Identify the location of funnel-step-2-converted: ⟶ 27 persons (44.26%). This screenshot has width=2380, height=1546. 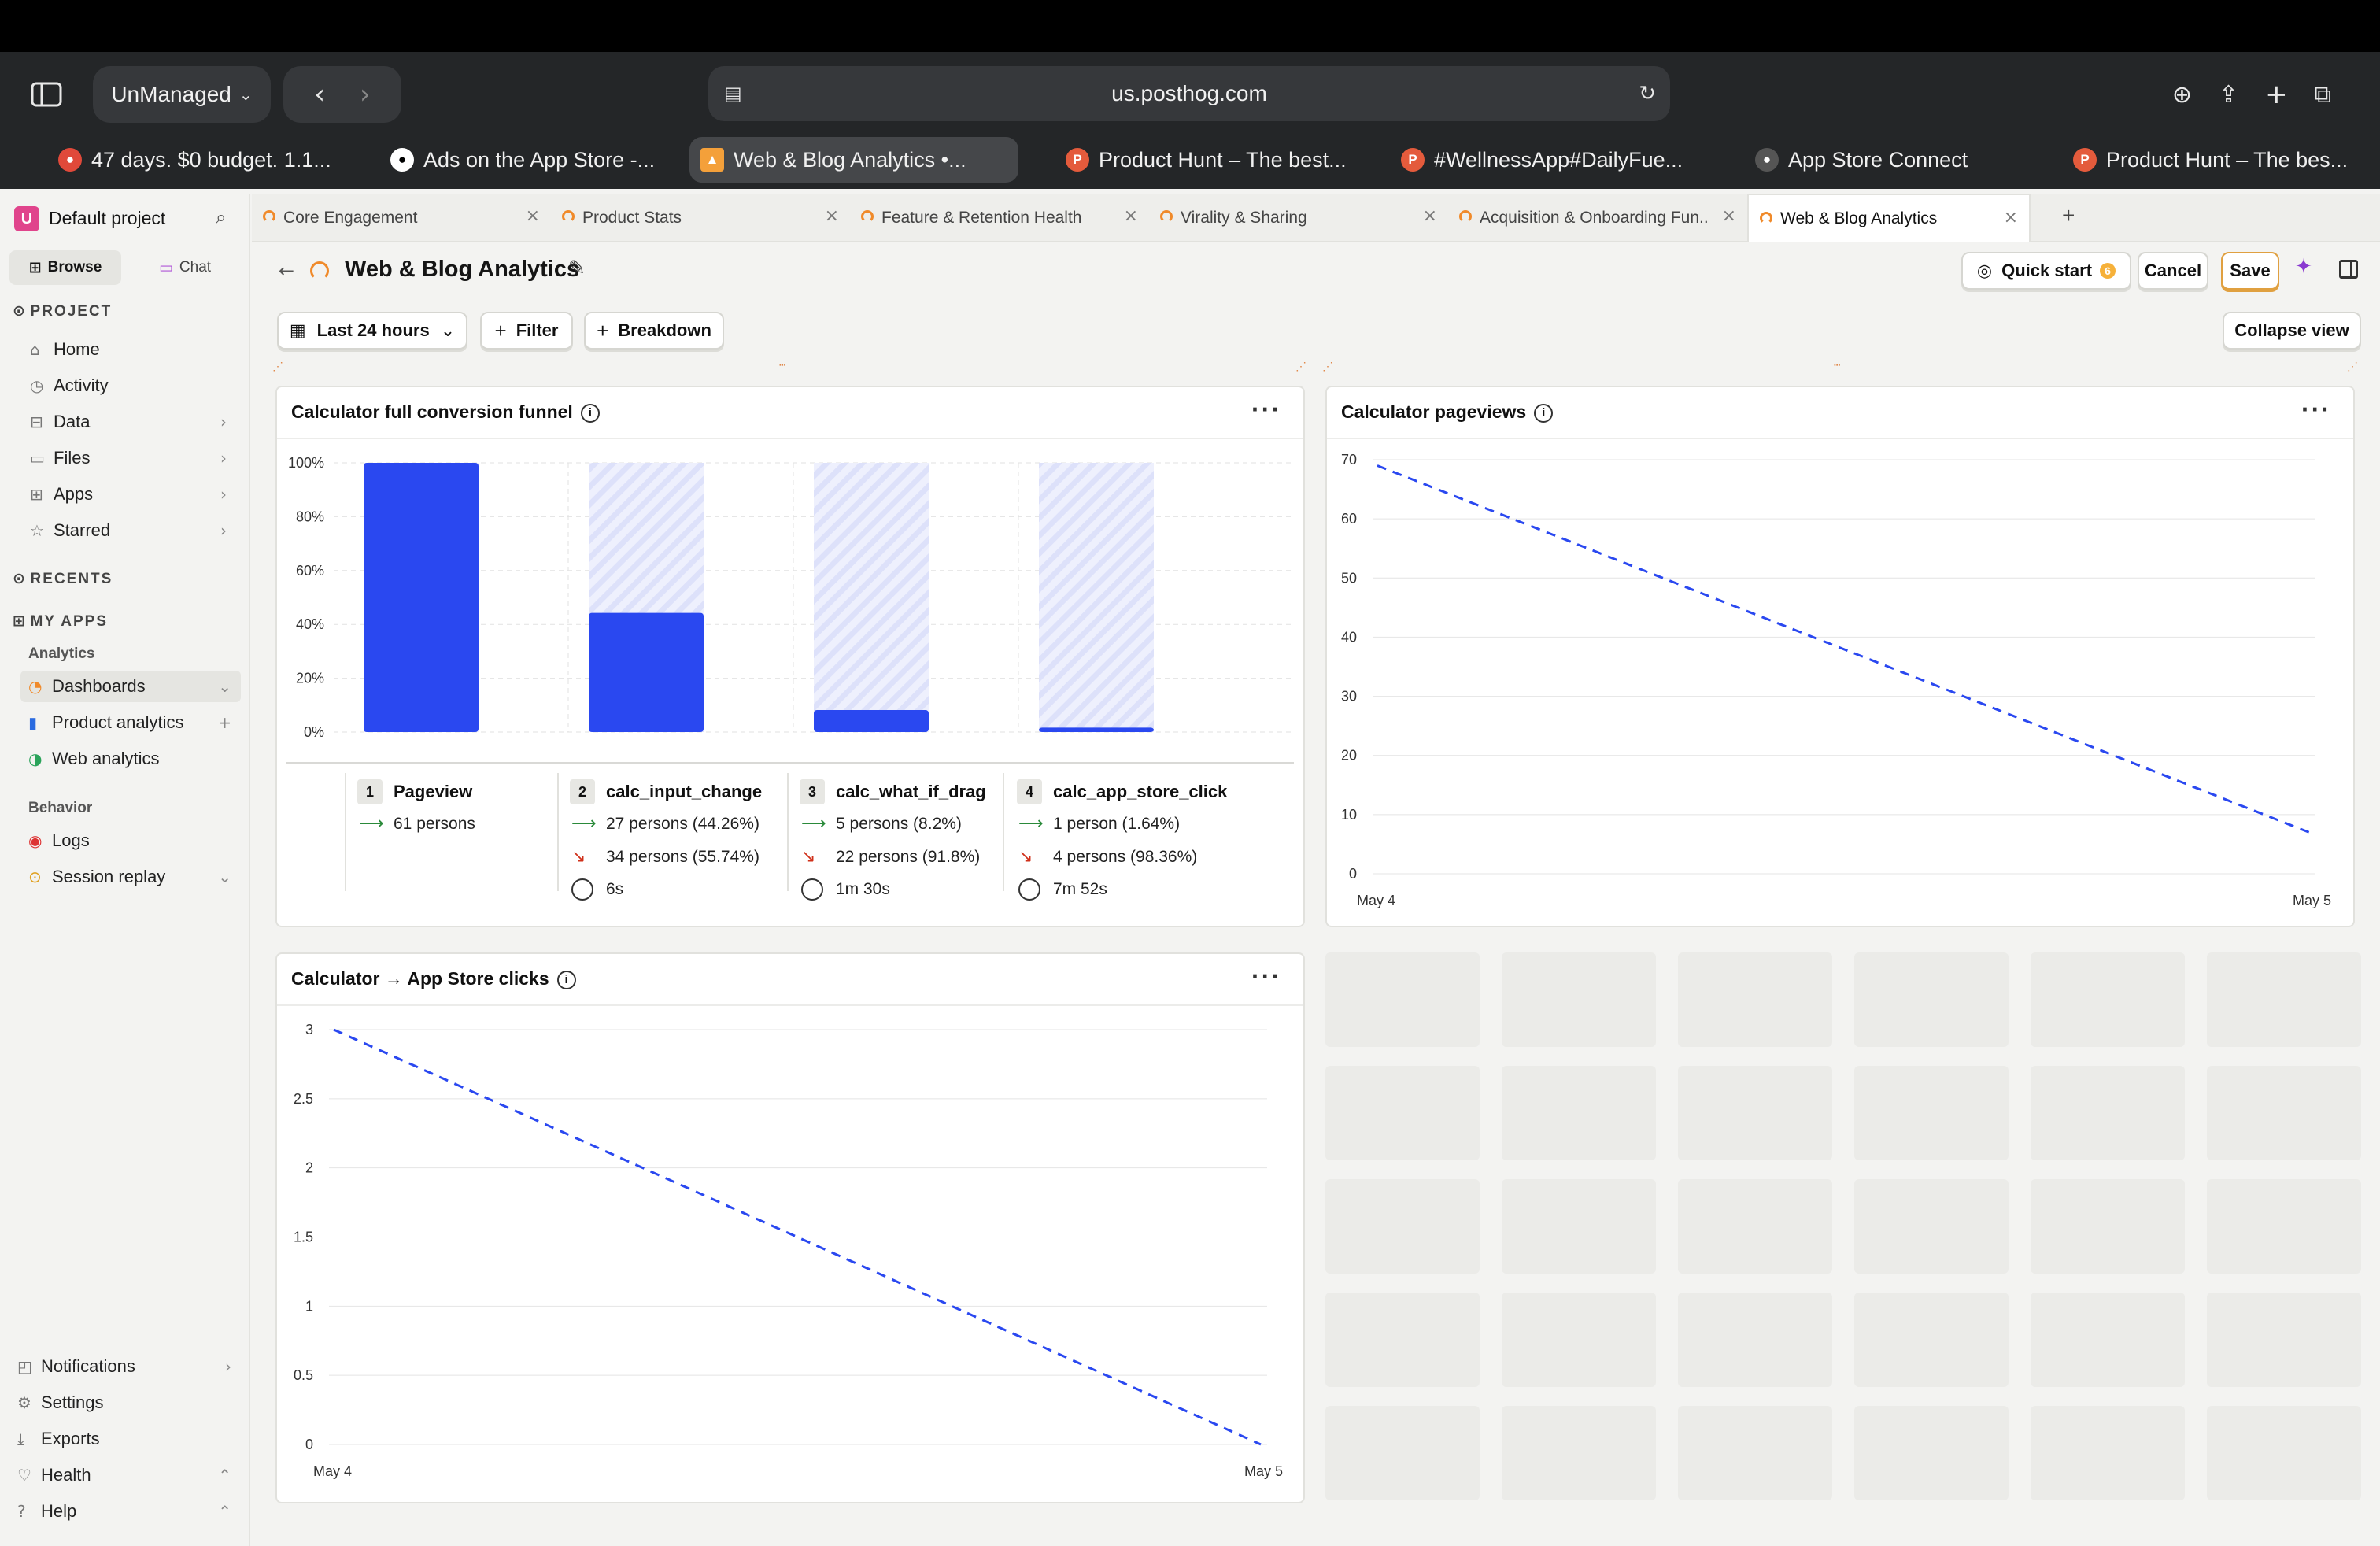
(665, 824).